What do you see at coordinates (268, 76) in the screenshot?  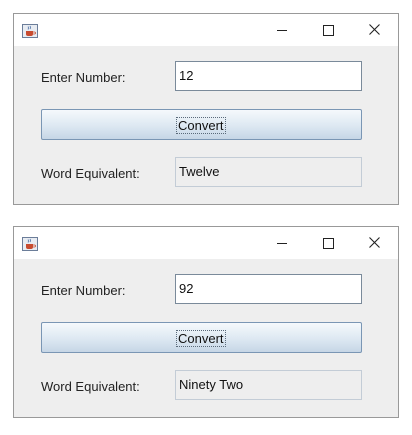 I see `number-input: 12` at bounding box center [268, 76].